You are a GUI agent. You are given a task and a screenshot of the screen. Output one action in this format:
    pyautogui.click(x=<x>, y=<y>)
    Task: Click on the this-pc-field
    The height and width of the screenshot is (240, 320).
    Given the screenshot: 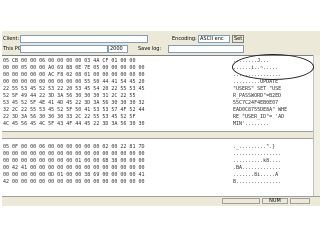 What is the action you would take?
    pyautogui.click(x=64, y=49)
    